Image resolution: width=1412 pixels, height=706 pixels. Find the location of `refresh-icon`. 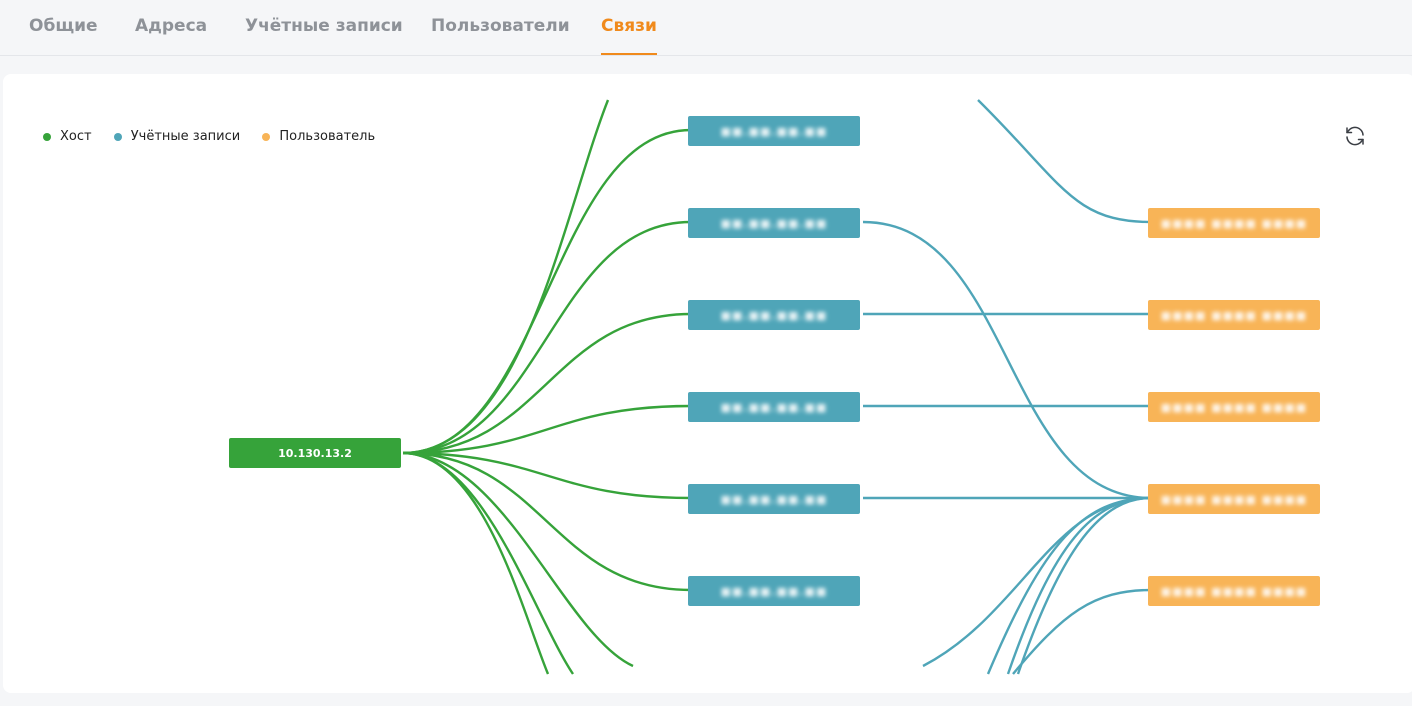

refresh-icon is located at coordinates (1355, 136).